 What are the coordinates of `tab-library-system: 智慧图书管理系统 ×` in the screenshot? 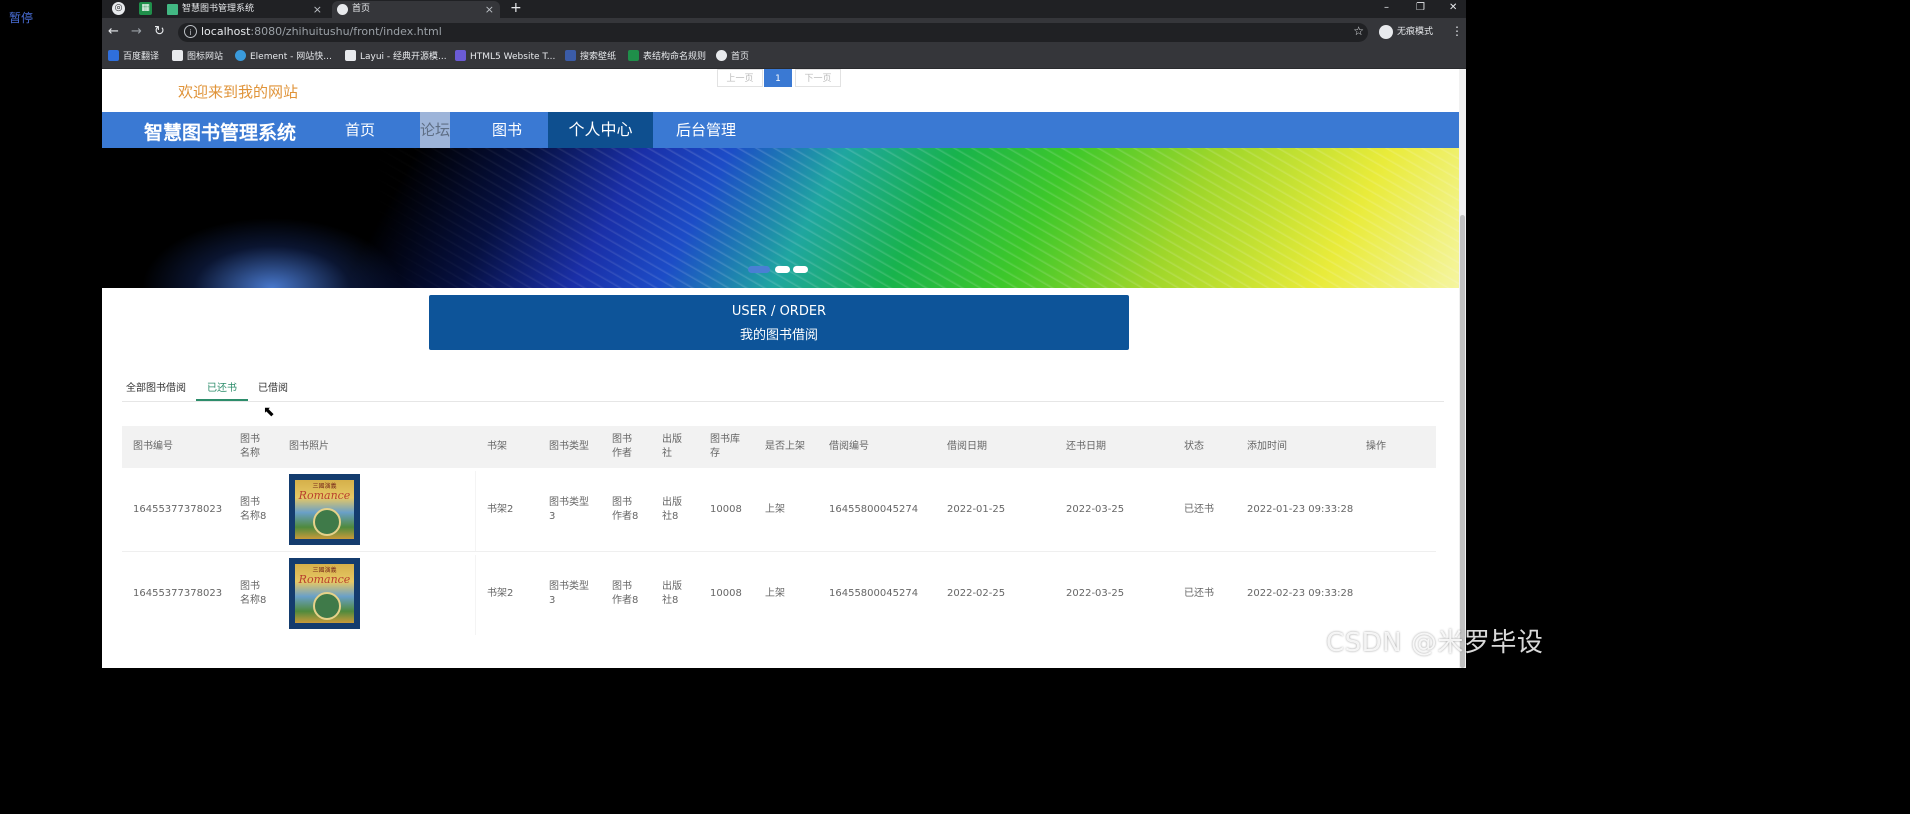 It's located at (245, 9).